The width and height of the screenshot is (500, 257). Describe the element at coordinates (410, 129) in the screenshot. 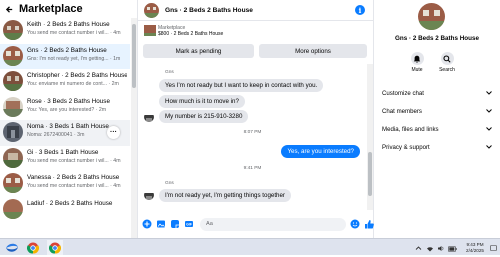

I see `section-label: Media, files and links` at that location.